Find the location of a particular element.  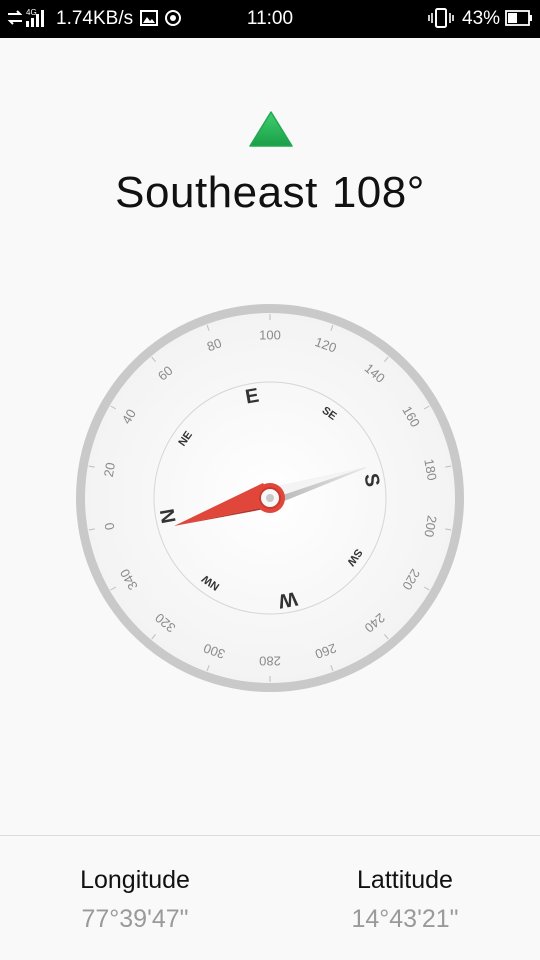

clock: 11:00 is located at coordinates (270, 18).